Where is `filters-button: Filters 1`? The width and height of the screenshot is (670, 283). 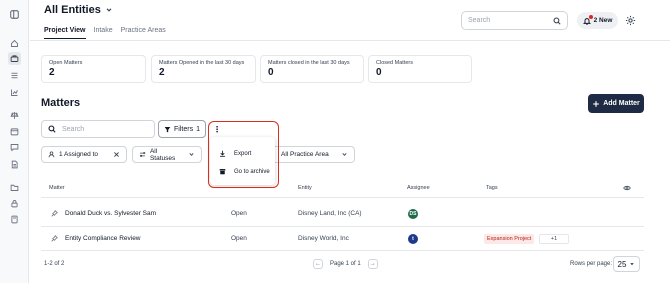
filters-button: Filters 1 is located at coordinates (182, 129).